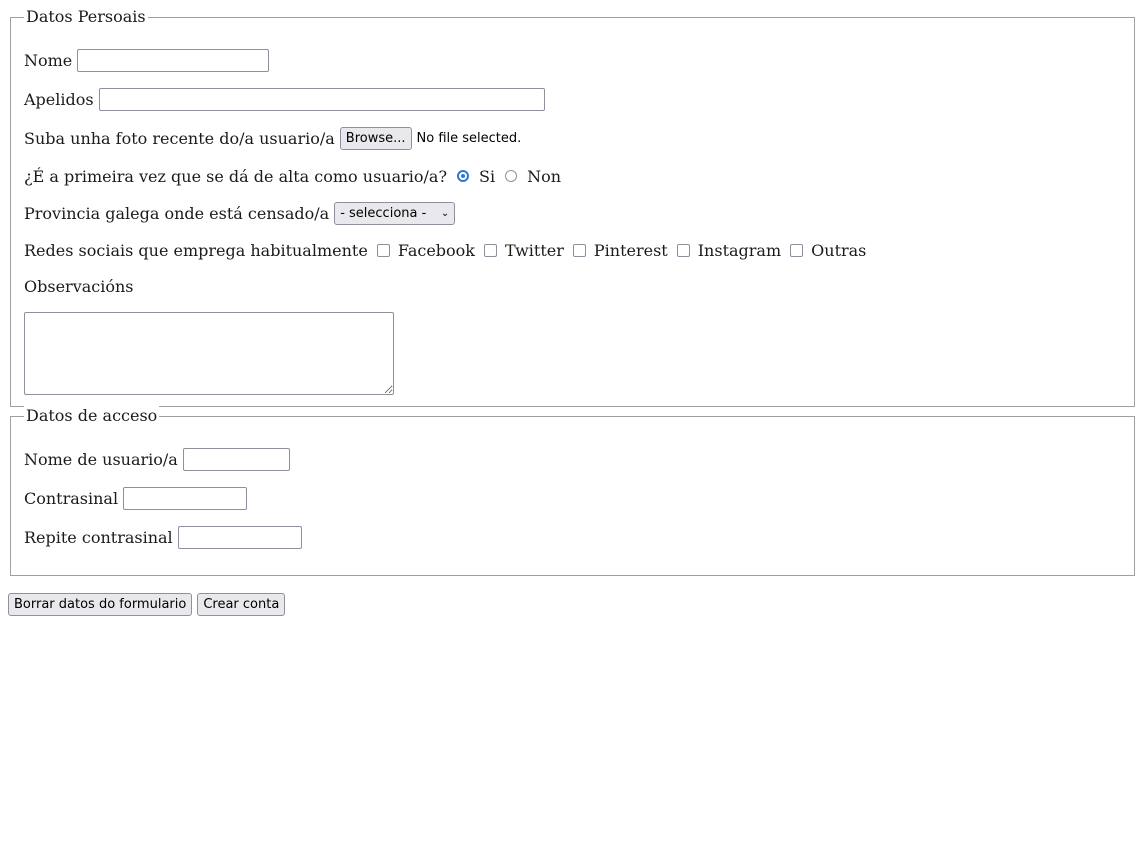 The width and height of the screenshot is (1148, 847). I want to click on submit-button: Crear conta, so click(241, 604).